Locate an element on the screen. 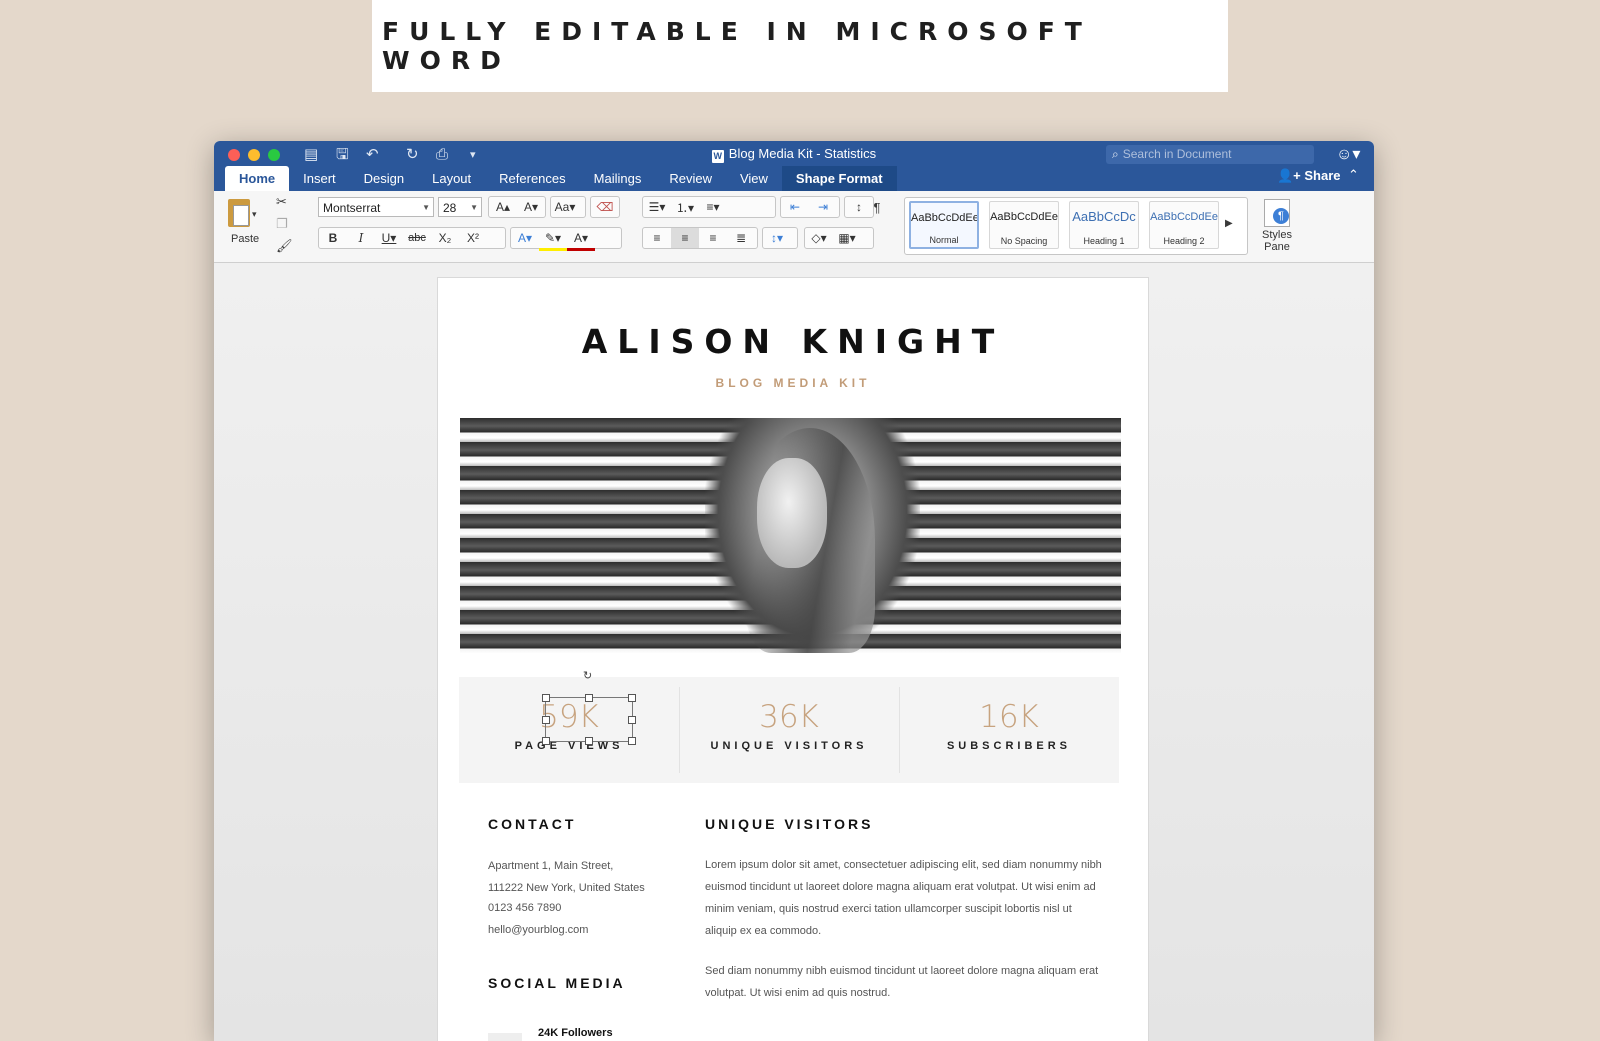  font-color-buttons: A▾ ✎▾ A▾ is located at coordinates (566, 239).